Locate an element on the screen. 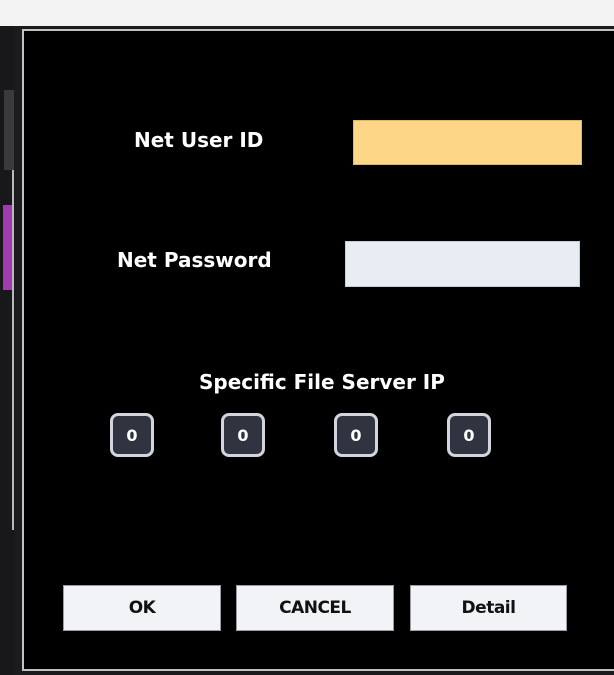  screen-top-bezel is located at coordinates (307, 13).